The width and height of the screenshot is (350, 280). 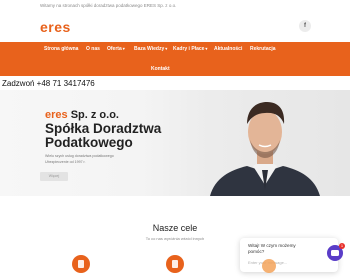 I want to click on chat-bubble-icon, so click(x=335, y=253).